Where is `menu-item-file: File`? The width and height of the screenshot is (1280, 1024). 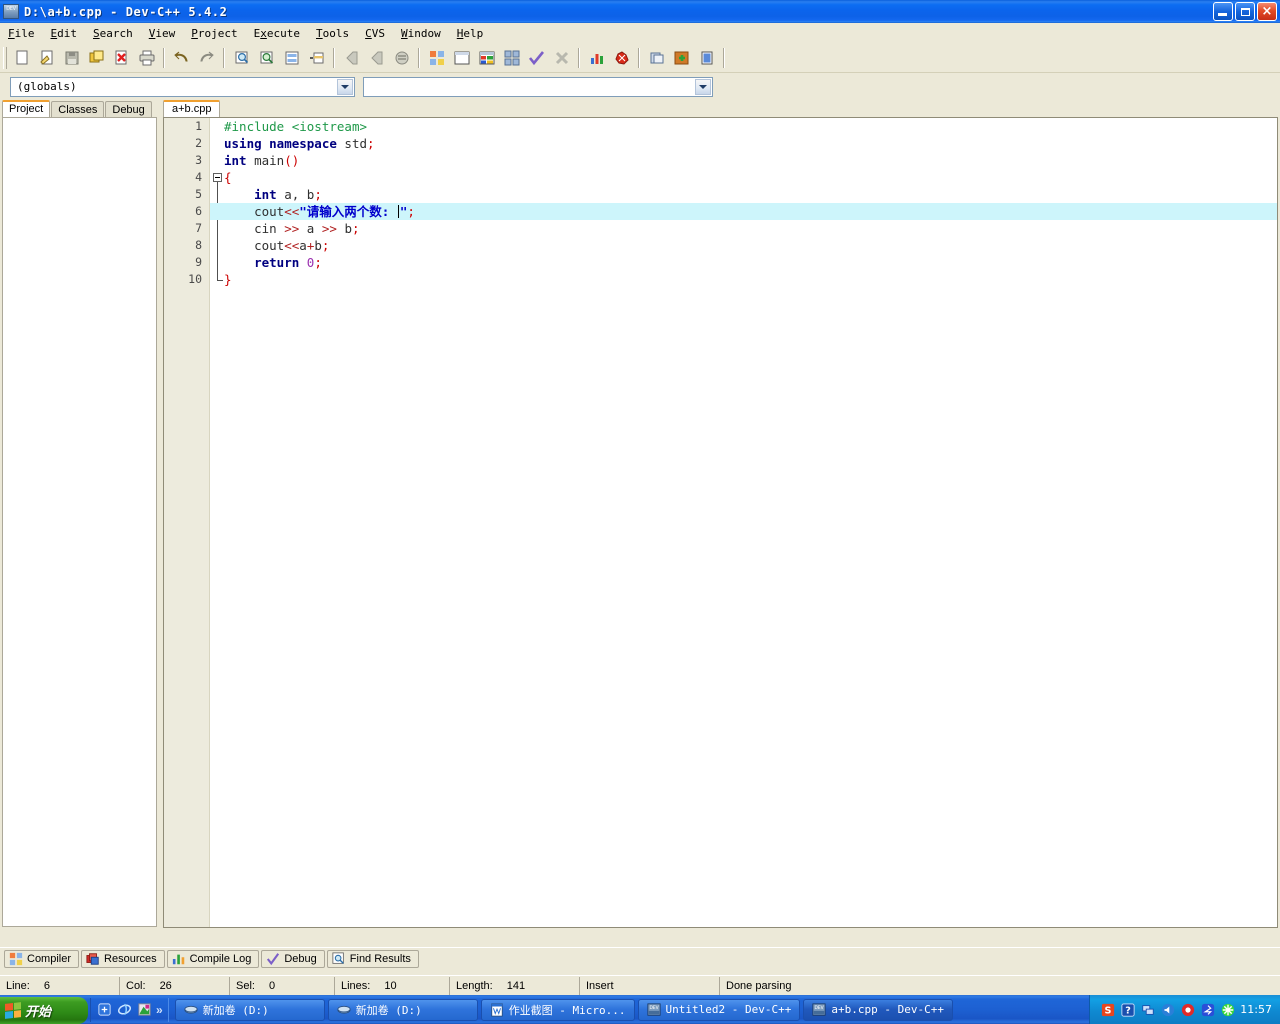 menu-item-file: File is located at coordinates (21, 33).